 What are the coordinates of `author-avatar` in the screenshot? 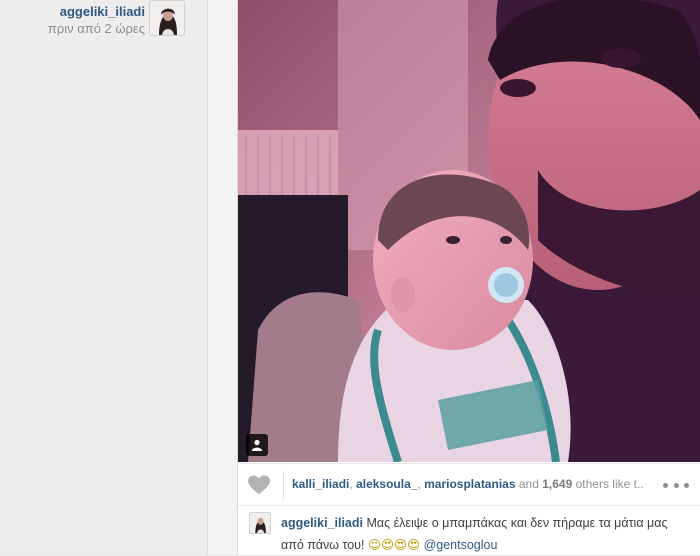 It's located at (167, 18).